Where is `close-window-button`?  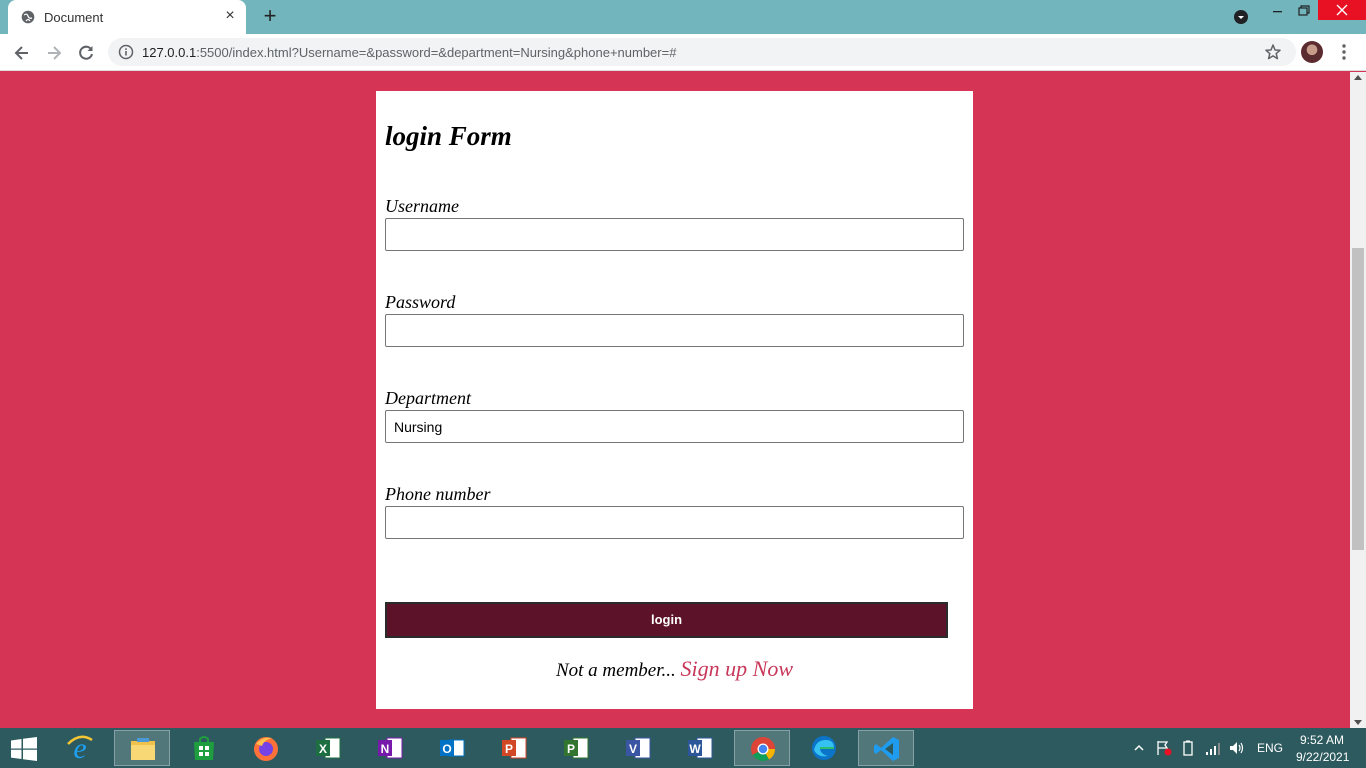 close-window-button is located at coordinates (1342, 10).